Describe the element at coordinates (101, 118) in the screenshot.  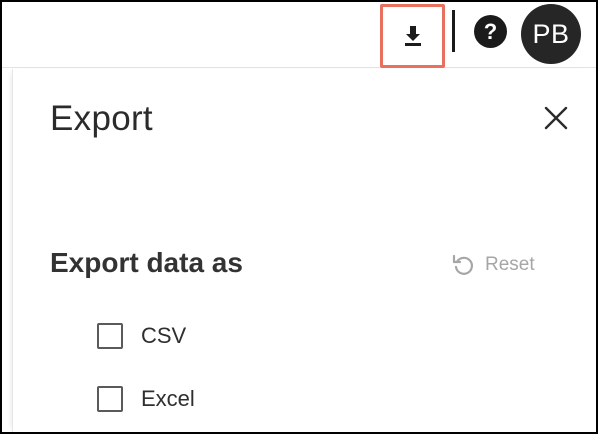
I see `panel-title: Export` at that location.